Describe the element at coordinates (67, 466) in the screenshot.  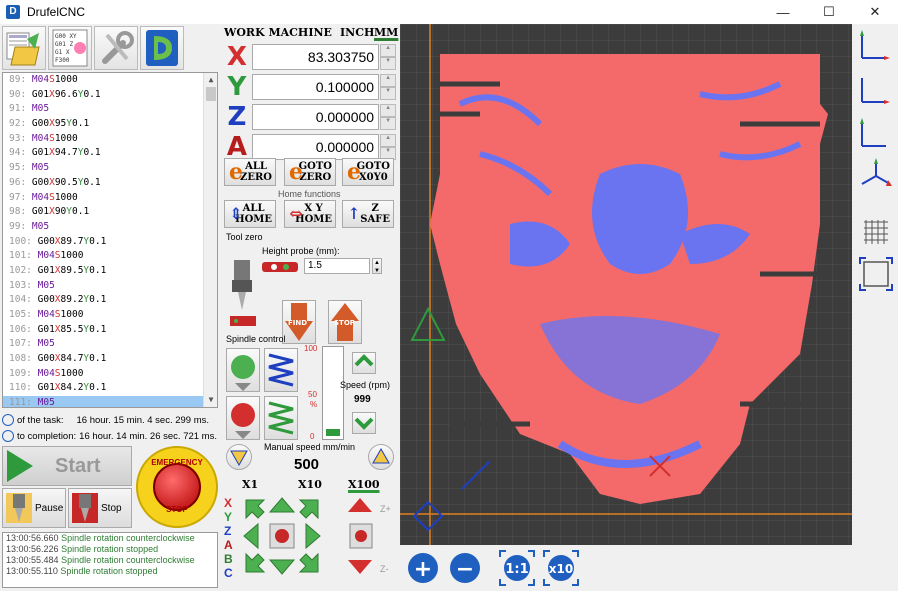
I see `start-button: Start` at that location.